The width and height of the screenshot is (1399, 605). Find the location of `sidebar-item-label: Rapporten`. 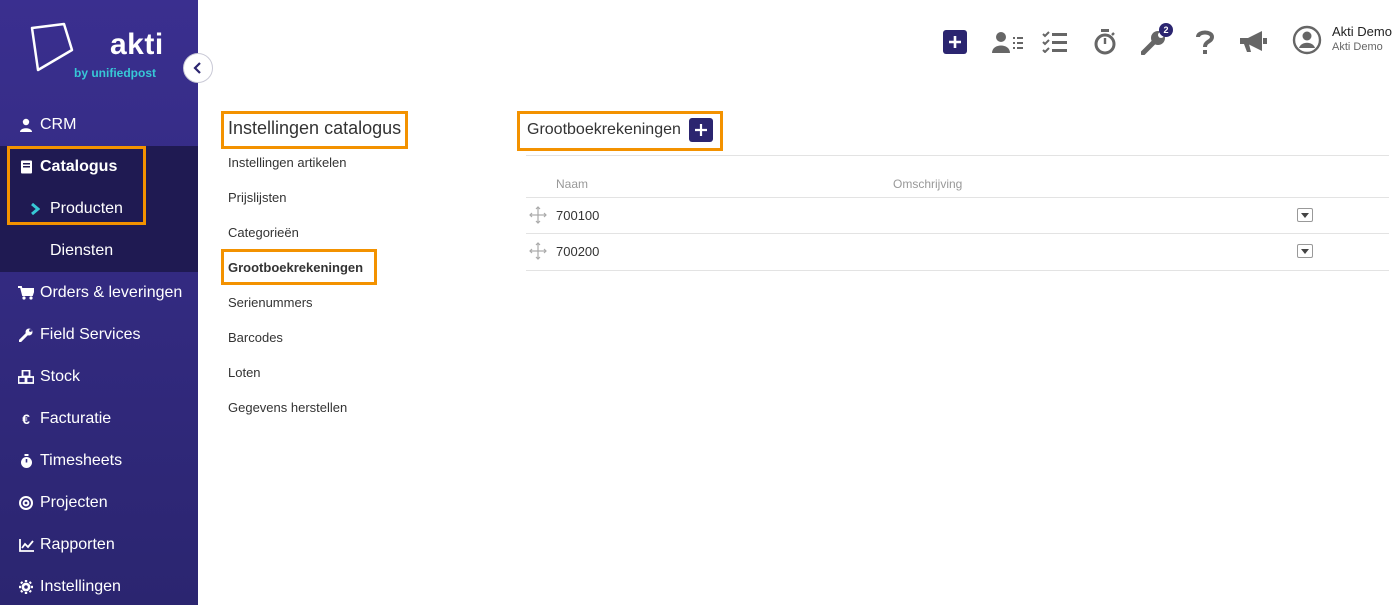

sidebar-item-label: Rapporten is located at coordinates (77, 544).